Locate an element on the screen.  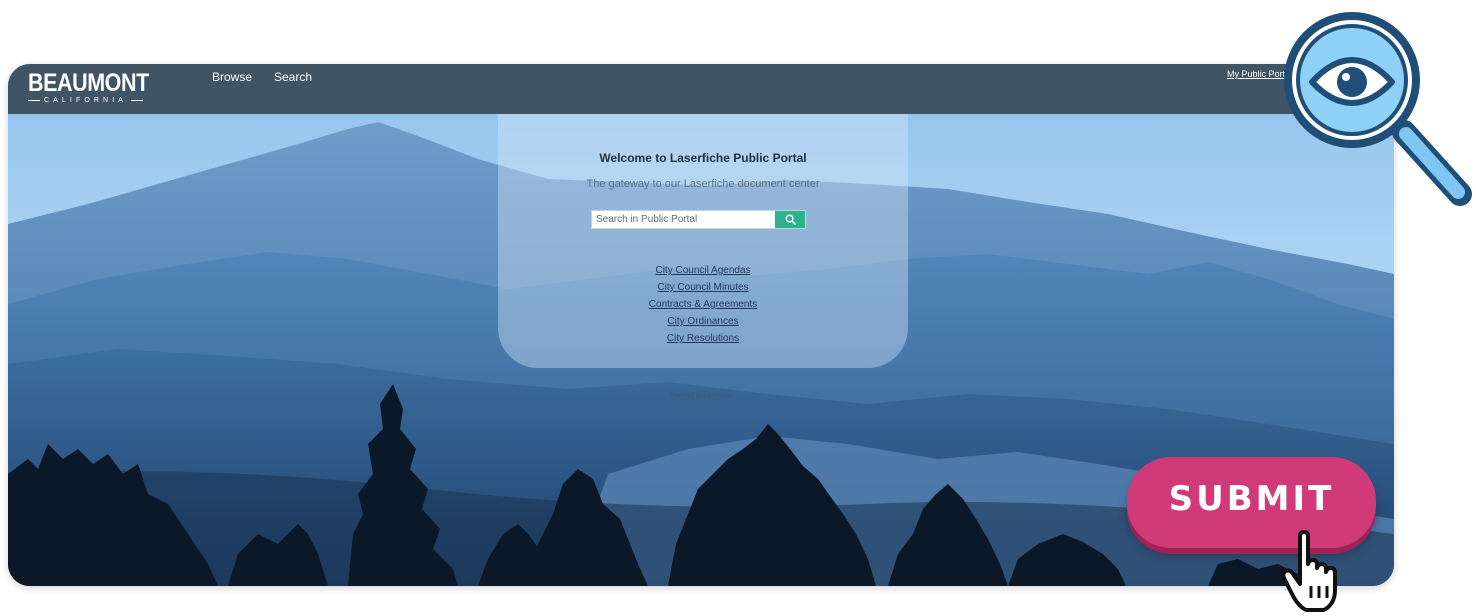
link-contracts-agreements: Contracts & Agreements is located at coordinates (703, 304).